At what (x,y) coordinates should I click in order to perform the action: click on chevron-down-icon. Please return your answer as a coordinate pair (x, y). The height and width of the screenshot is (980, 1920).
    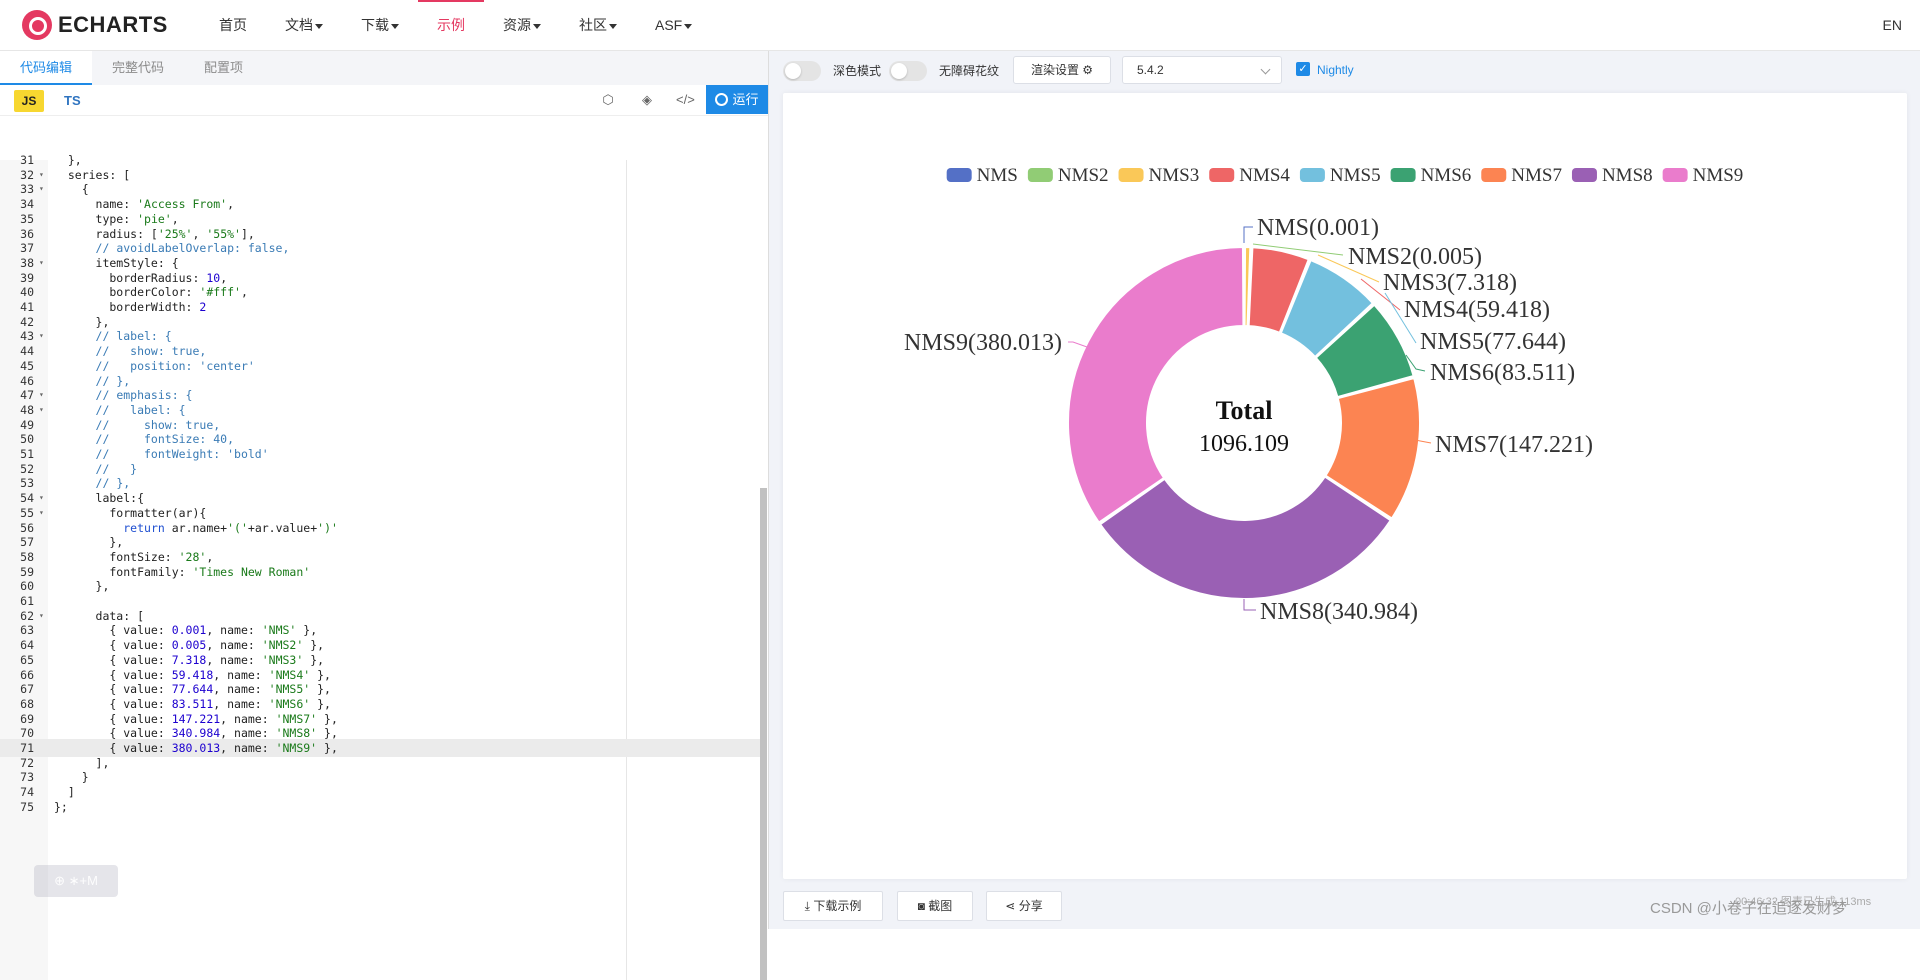
    Looking at the image, I should click on (1265, 69).